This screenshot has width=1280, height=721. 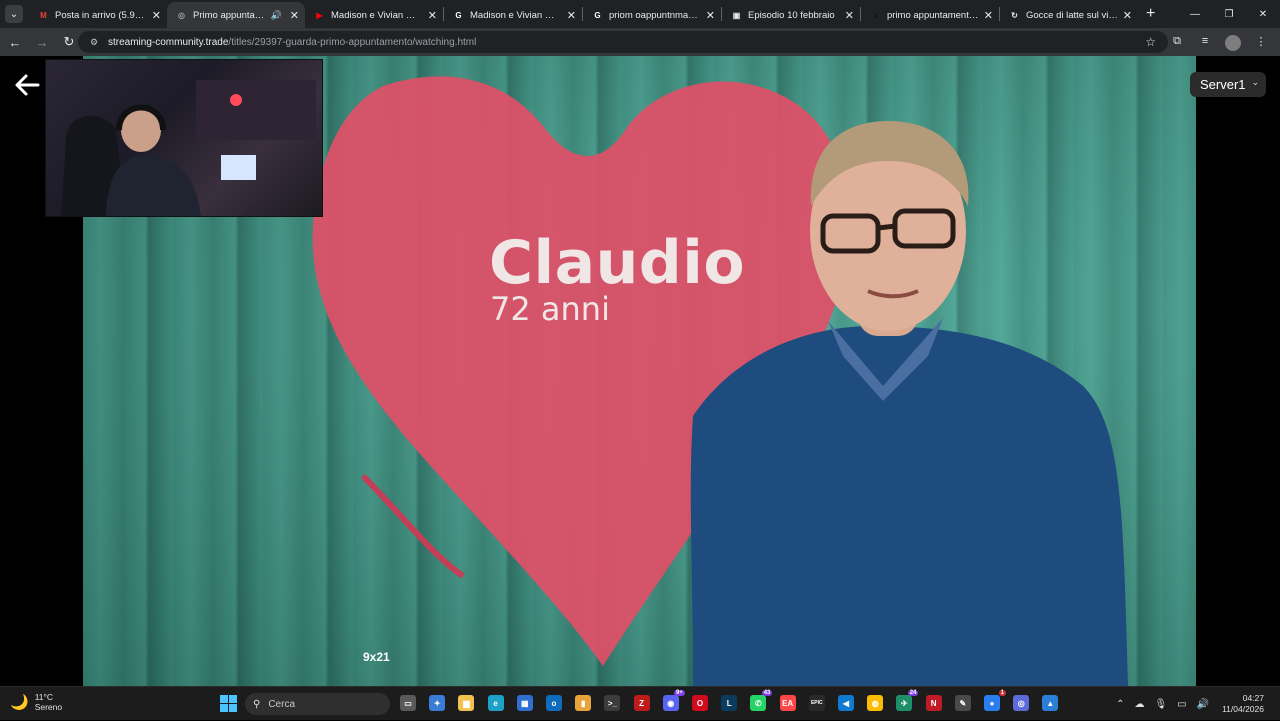 I want to click on site-info-icon: ⚙, so click(x=94, y=42).